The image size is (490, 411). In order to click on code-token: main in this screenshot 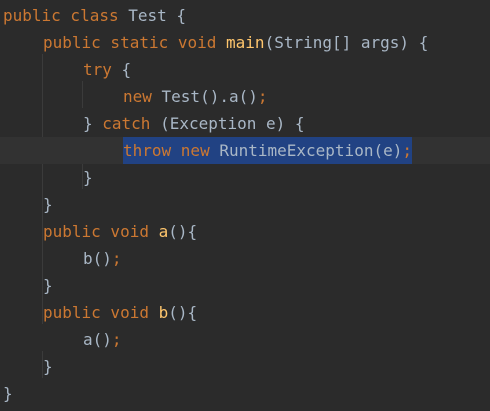, I will do `click(245, 42)`.